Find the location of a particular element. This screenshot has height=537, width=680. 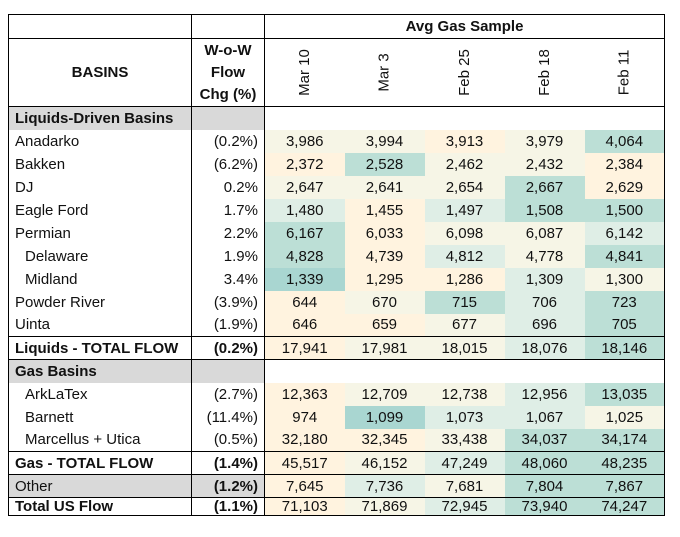

table-row: Bakken (6.2%) 2,372 2,528 2,462 2,432 2,384 is located at coordinates (337, 164).